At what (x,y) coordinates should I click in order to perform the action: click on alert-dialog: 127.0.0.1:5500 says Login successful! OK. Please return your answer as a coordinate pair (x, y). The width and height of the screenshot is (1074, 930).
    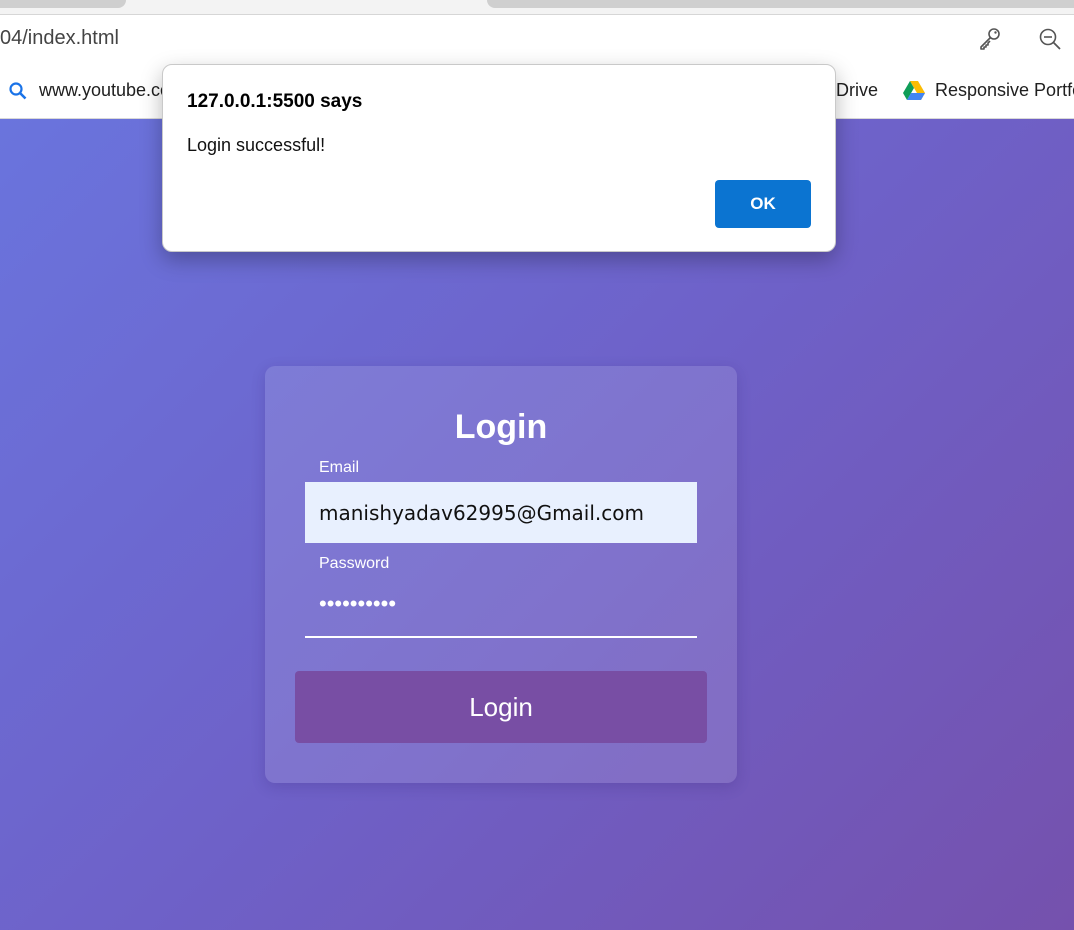
    Looking at the image, I should click on (499, 158).